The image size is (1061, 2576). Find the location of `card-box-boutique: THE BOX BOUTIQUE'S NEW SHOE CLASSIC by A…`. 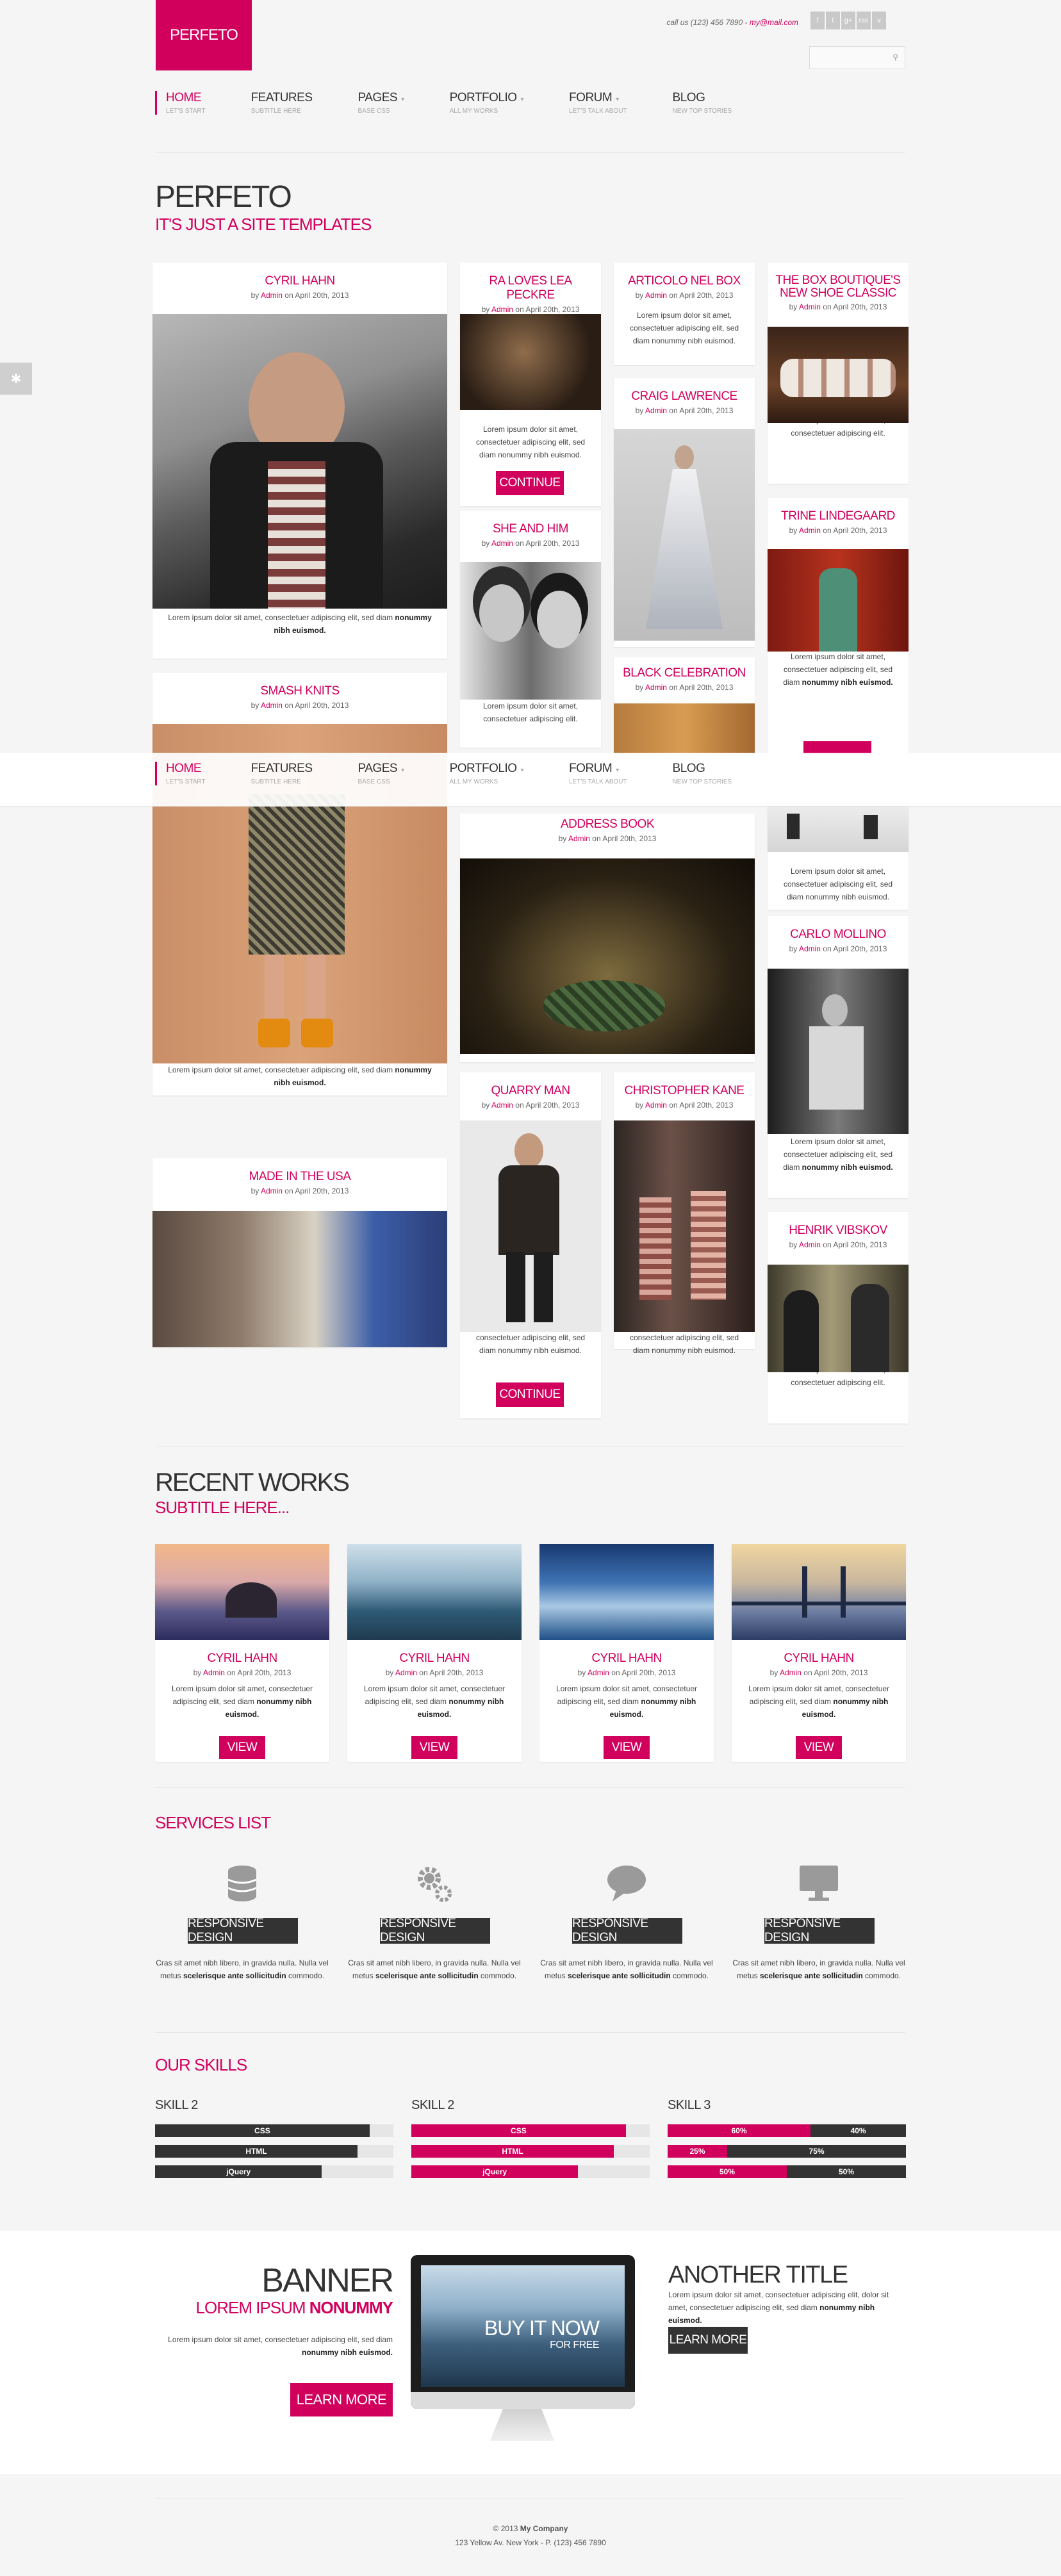

card-box-boutique: THE BOX BOUTIQUE'S NEW SHOE CLASSIC by A… is located at coordinates (838, 373).